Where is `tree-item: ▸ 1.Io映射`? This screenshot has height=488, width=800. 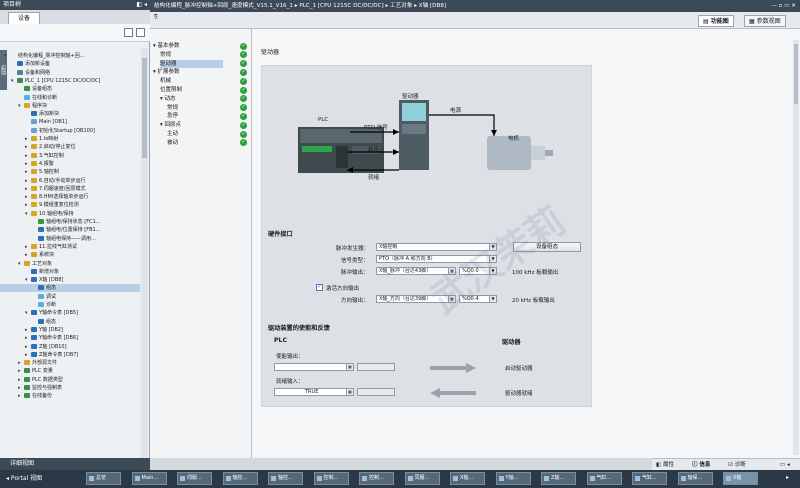
tree-item: ▸ 1.Io映射 is located at coordinates (70, 139).